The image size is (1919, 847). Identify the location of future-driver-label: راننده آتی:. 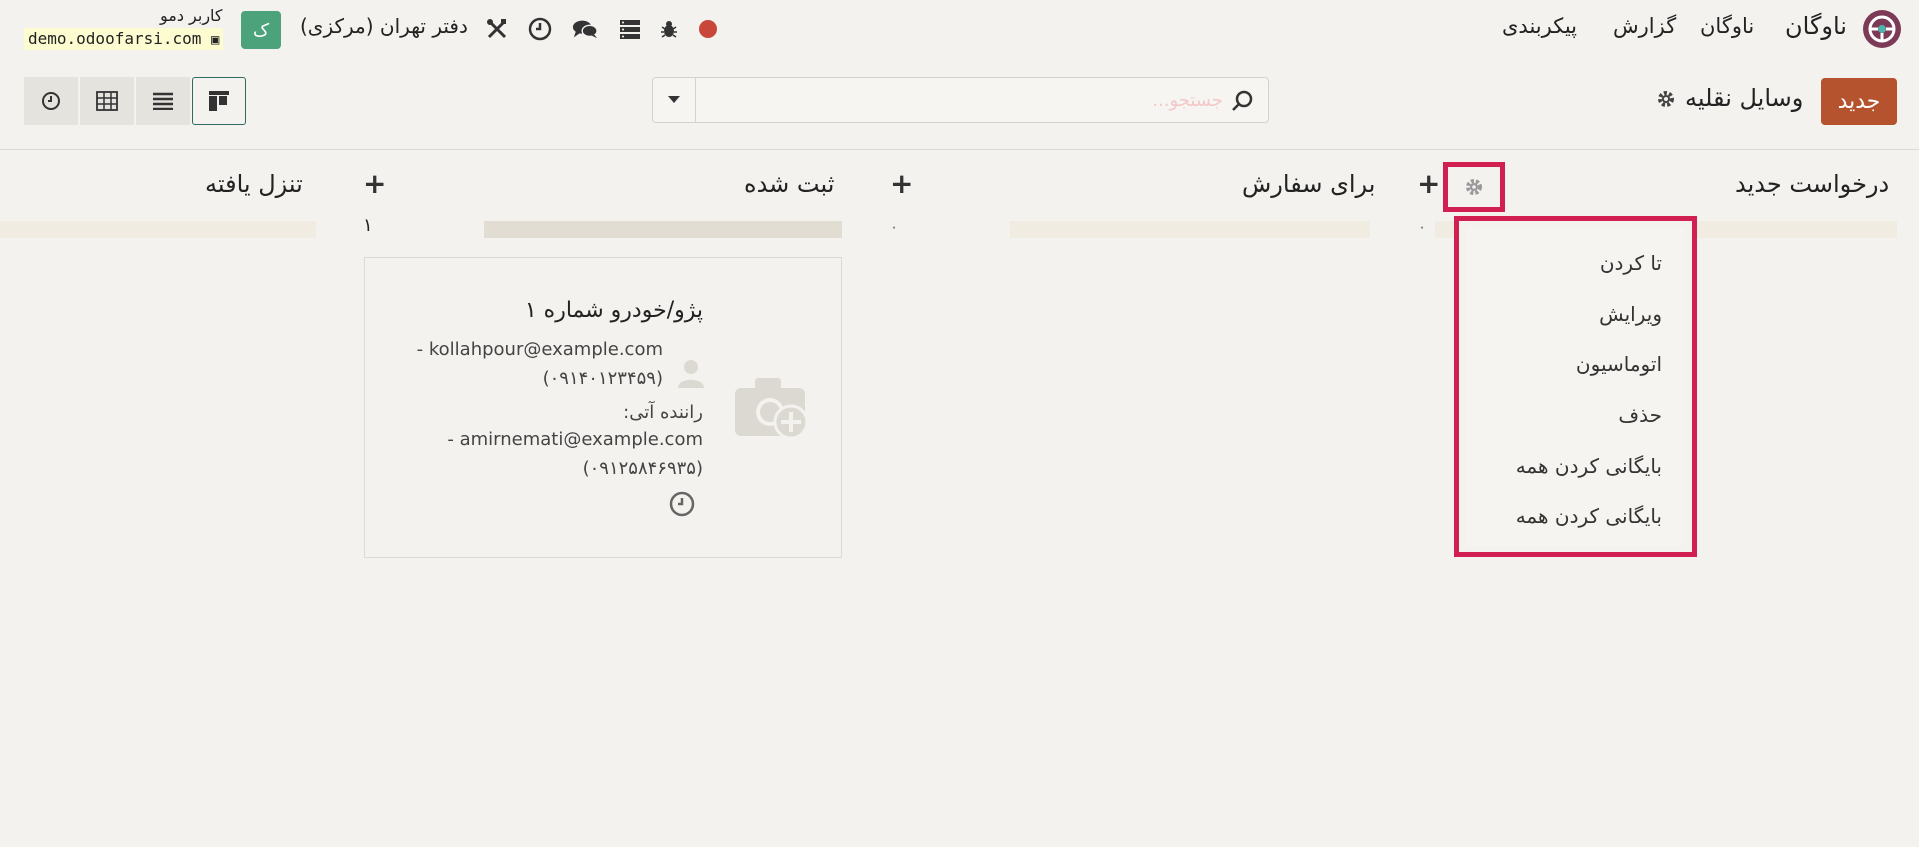
(663, 412).